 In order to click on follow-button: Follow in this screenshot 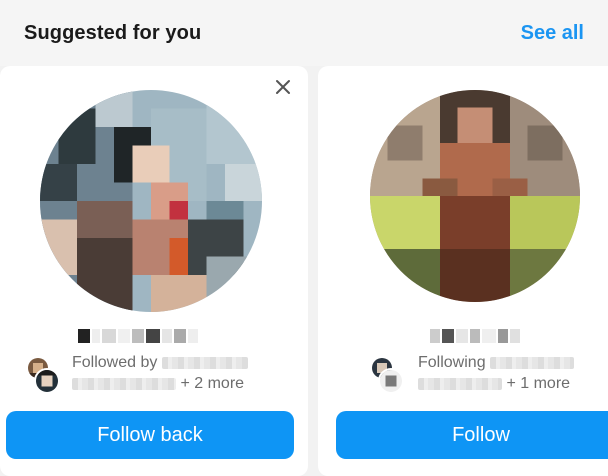, I will do `click(472, 435)`.